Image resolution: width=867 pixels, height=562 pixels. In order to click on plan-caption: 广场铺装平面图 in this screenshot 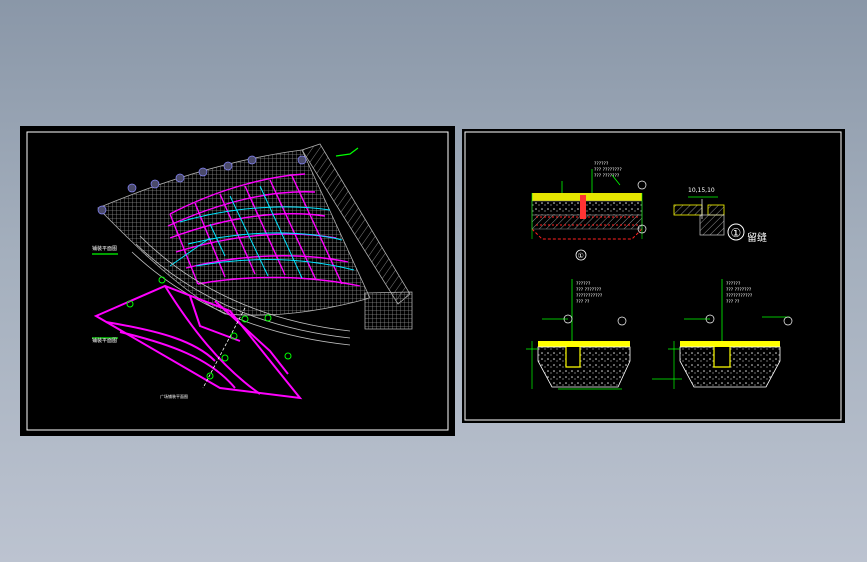, I will do `click(174, 396)`.